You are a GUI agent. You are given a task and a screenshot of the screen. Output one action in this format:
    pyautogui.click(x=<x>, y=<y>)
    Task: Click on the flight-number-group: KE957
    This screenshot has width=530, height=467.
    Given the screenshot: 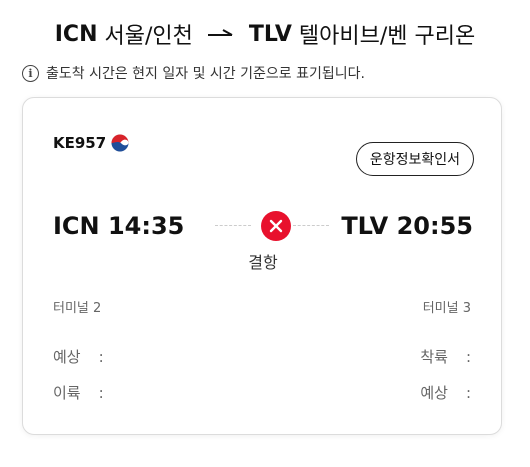 What is the action you would take?
    pyautogui.click(x=91, y=143)
    